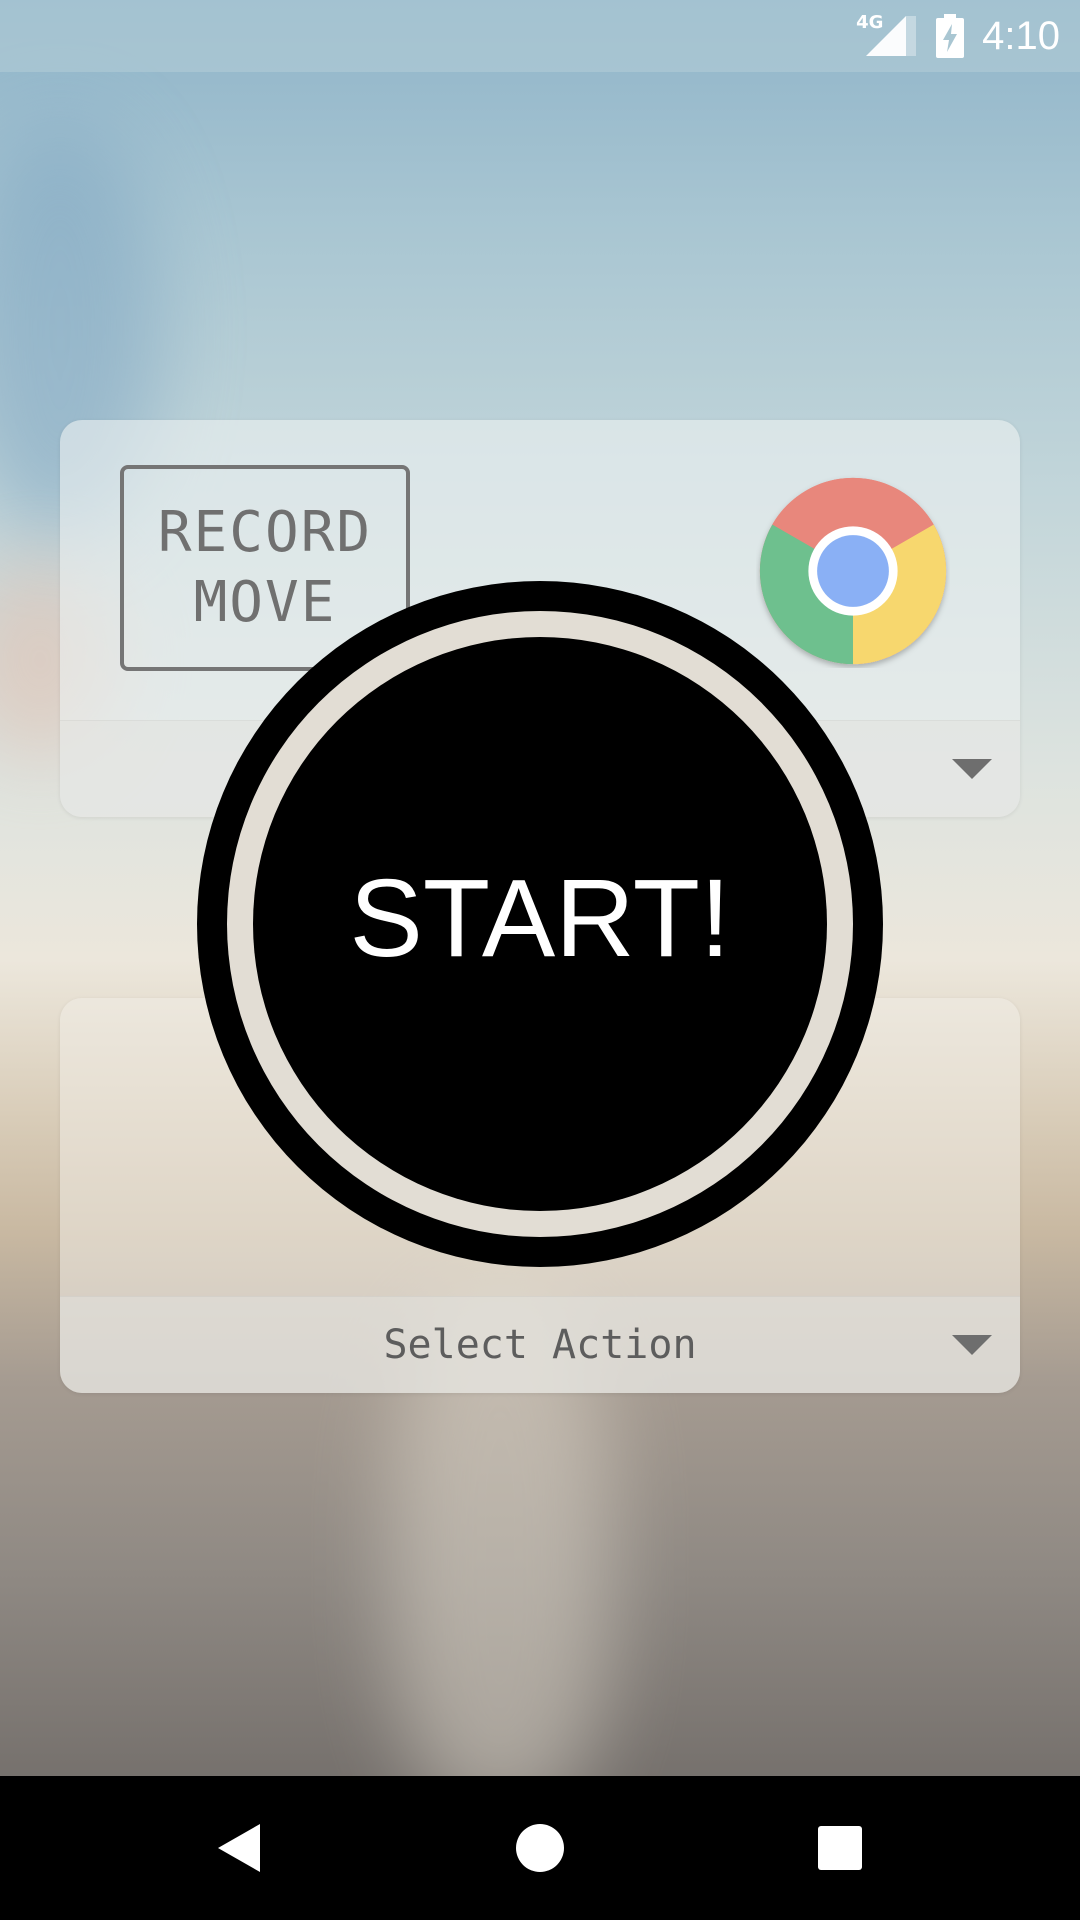 The width and height of the screenshot is (1080, 1920). What do you see at coordinates (1021, 35) in the screenshot?
I see `clock: 4:10` at bounding box center [1021, 35].